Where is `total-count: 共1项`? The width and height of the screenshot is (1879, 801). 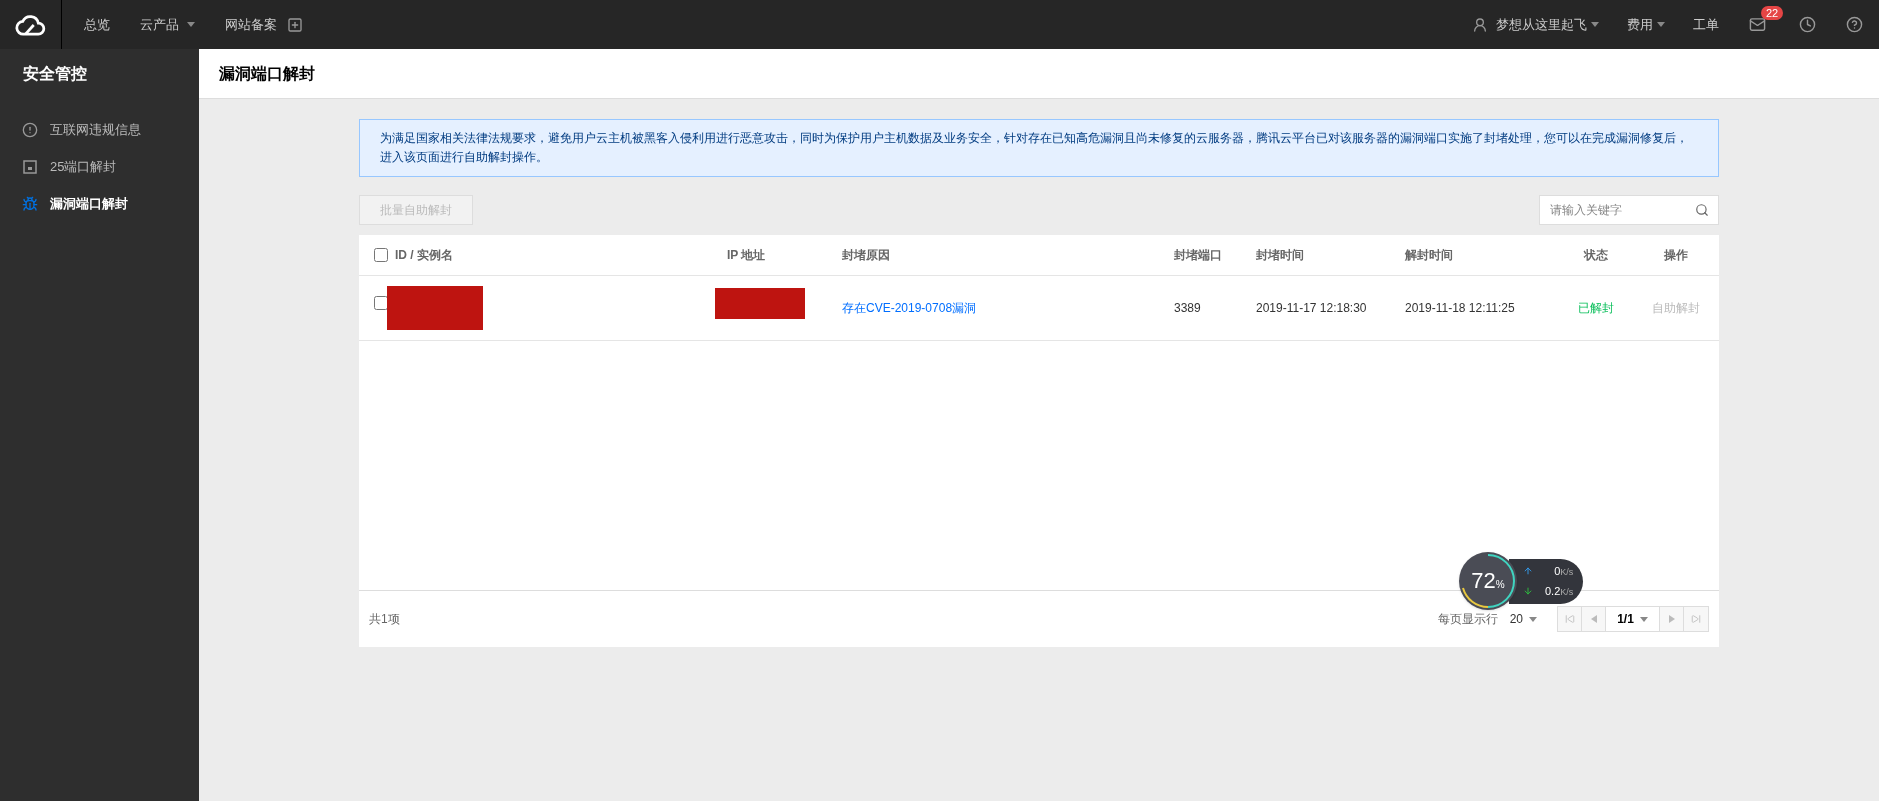 total-count: 共1项 is located at coordinates (384, 619).